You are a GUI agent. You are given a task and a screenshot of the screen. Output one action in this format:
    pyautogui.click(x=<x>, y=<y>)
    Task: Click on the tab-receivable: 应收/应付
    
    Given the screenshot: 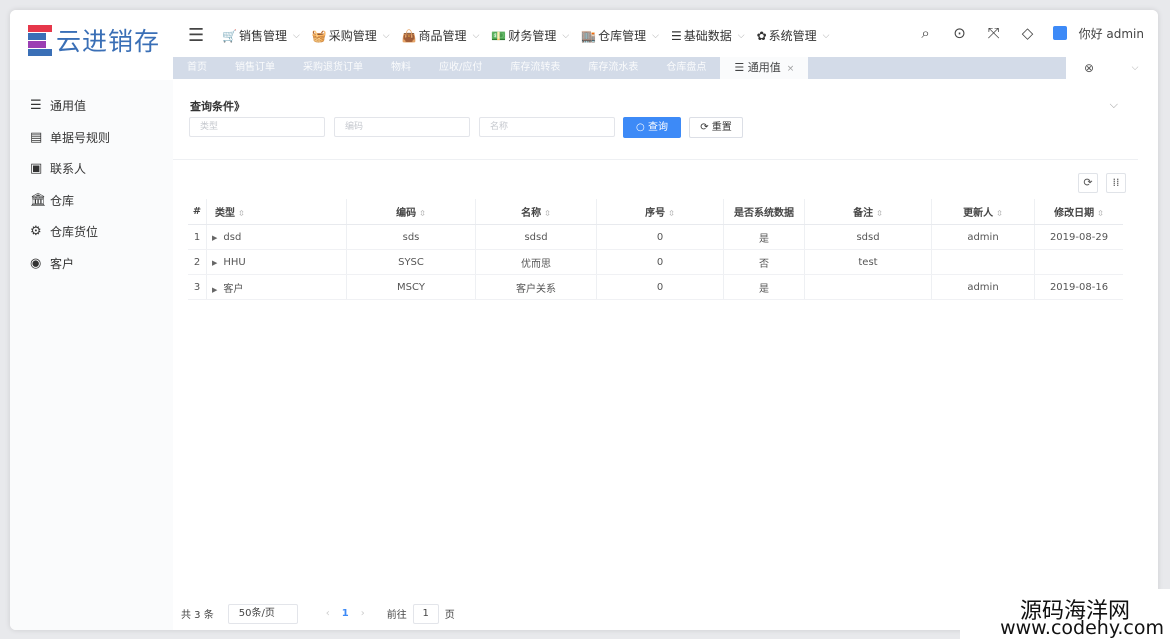 What is the action you would take?
    pyautogui.click(x=460, y=68)
    